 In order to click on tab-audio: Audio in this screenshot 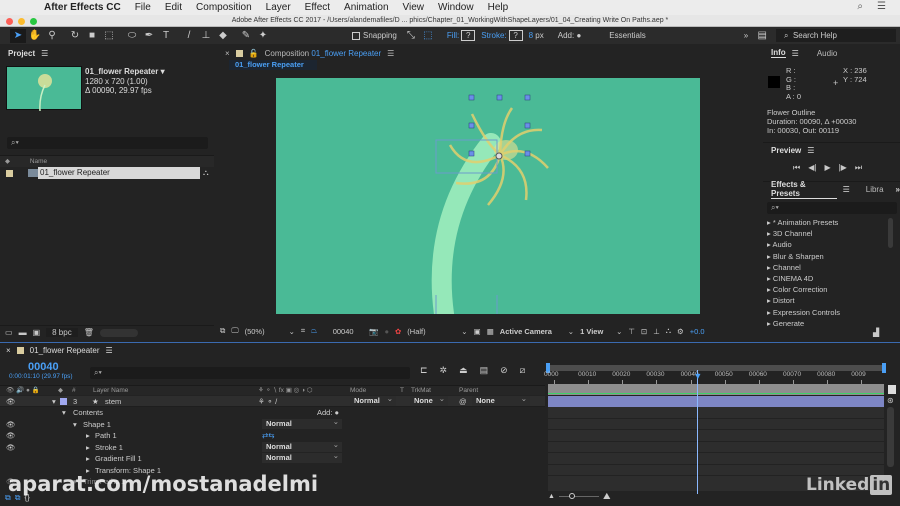, I will do `click(827, 53)`.